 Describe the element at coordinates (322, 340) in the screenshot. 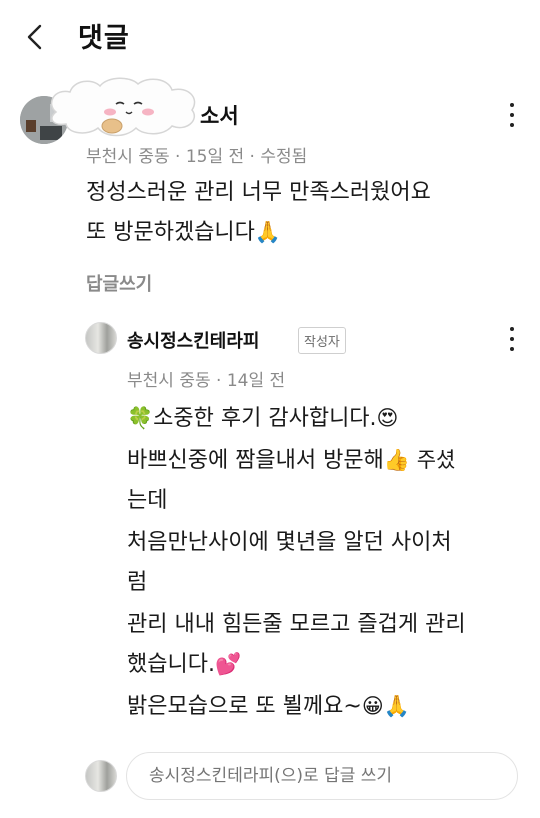

I see `author-badge: 작성자` at that location.